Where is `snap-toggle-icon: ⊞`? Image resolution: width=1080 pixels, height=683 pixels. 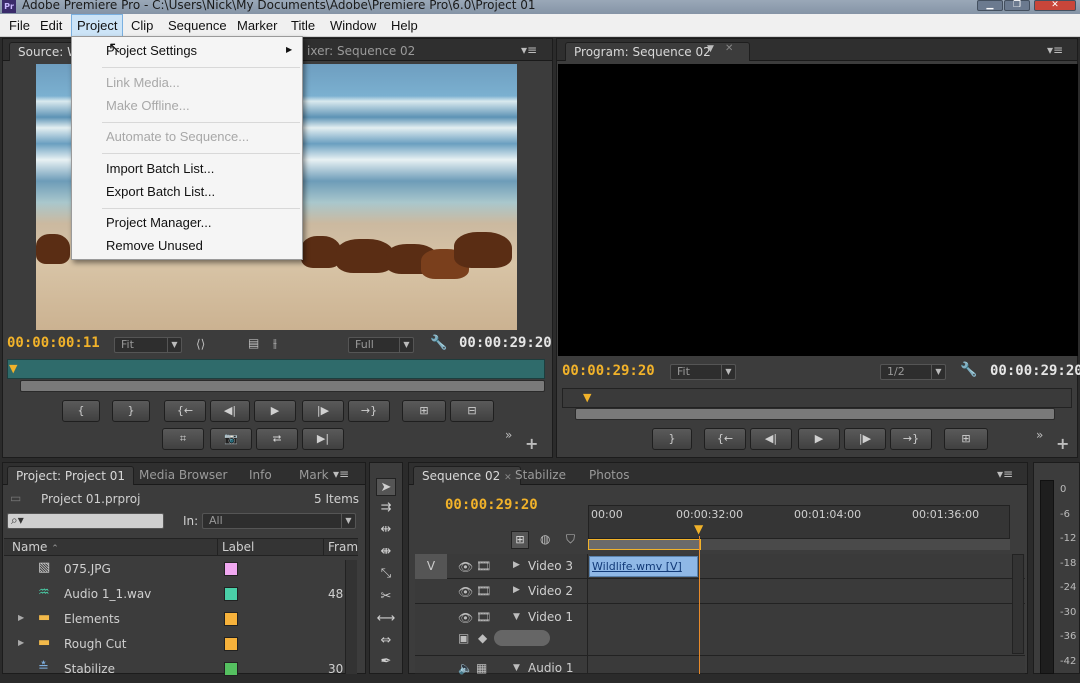
snap-toggle-icon: ⊞ is located at coordinates (520, 540).